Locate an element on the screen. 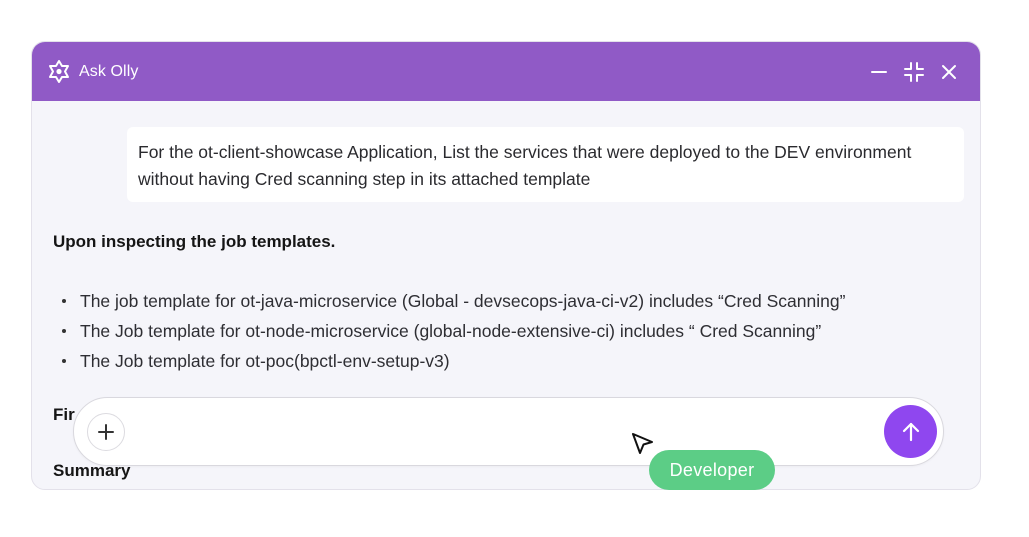 The width and height of the screenshot is (1029, 537). window-controls is located at coordinates (914, 72).